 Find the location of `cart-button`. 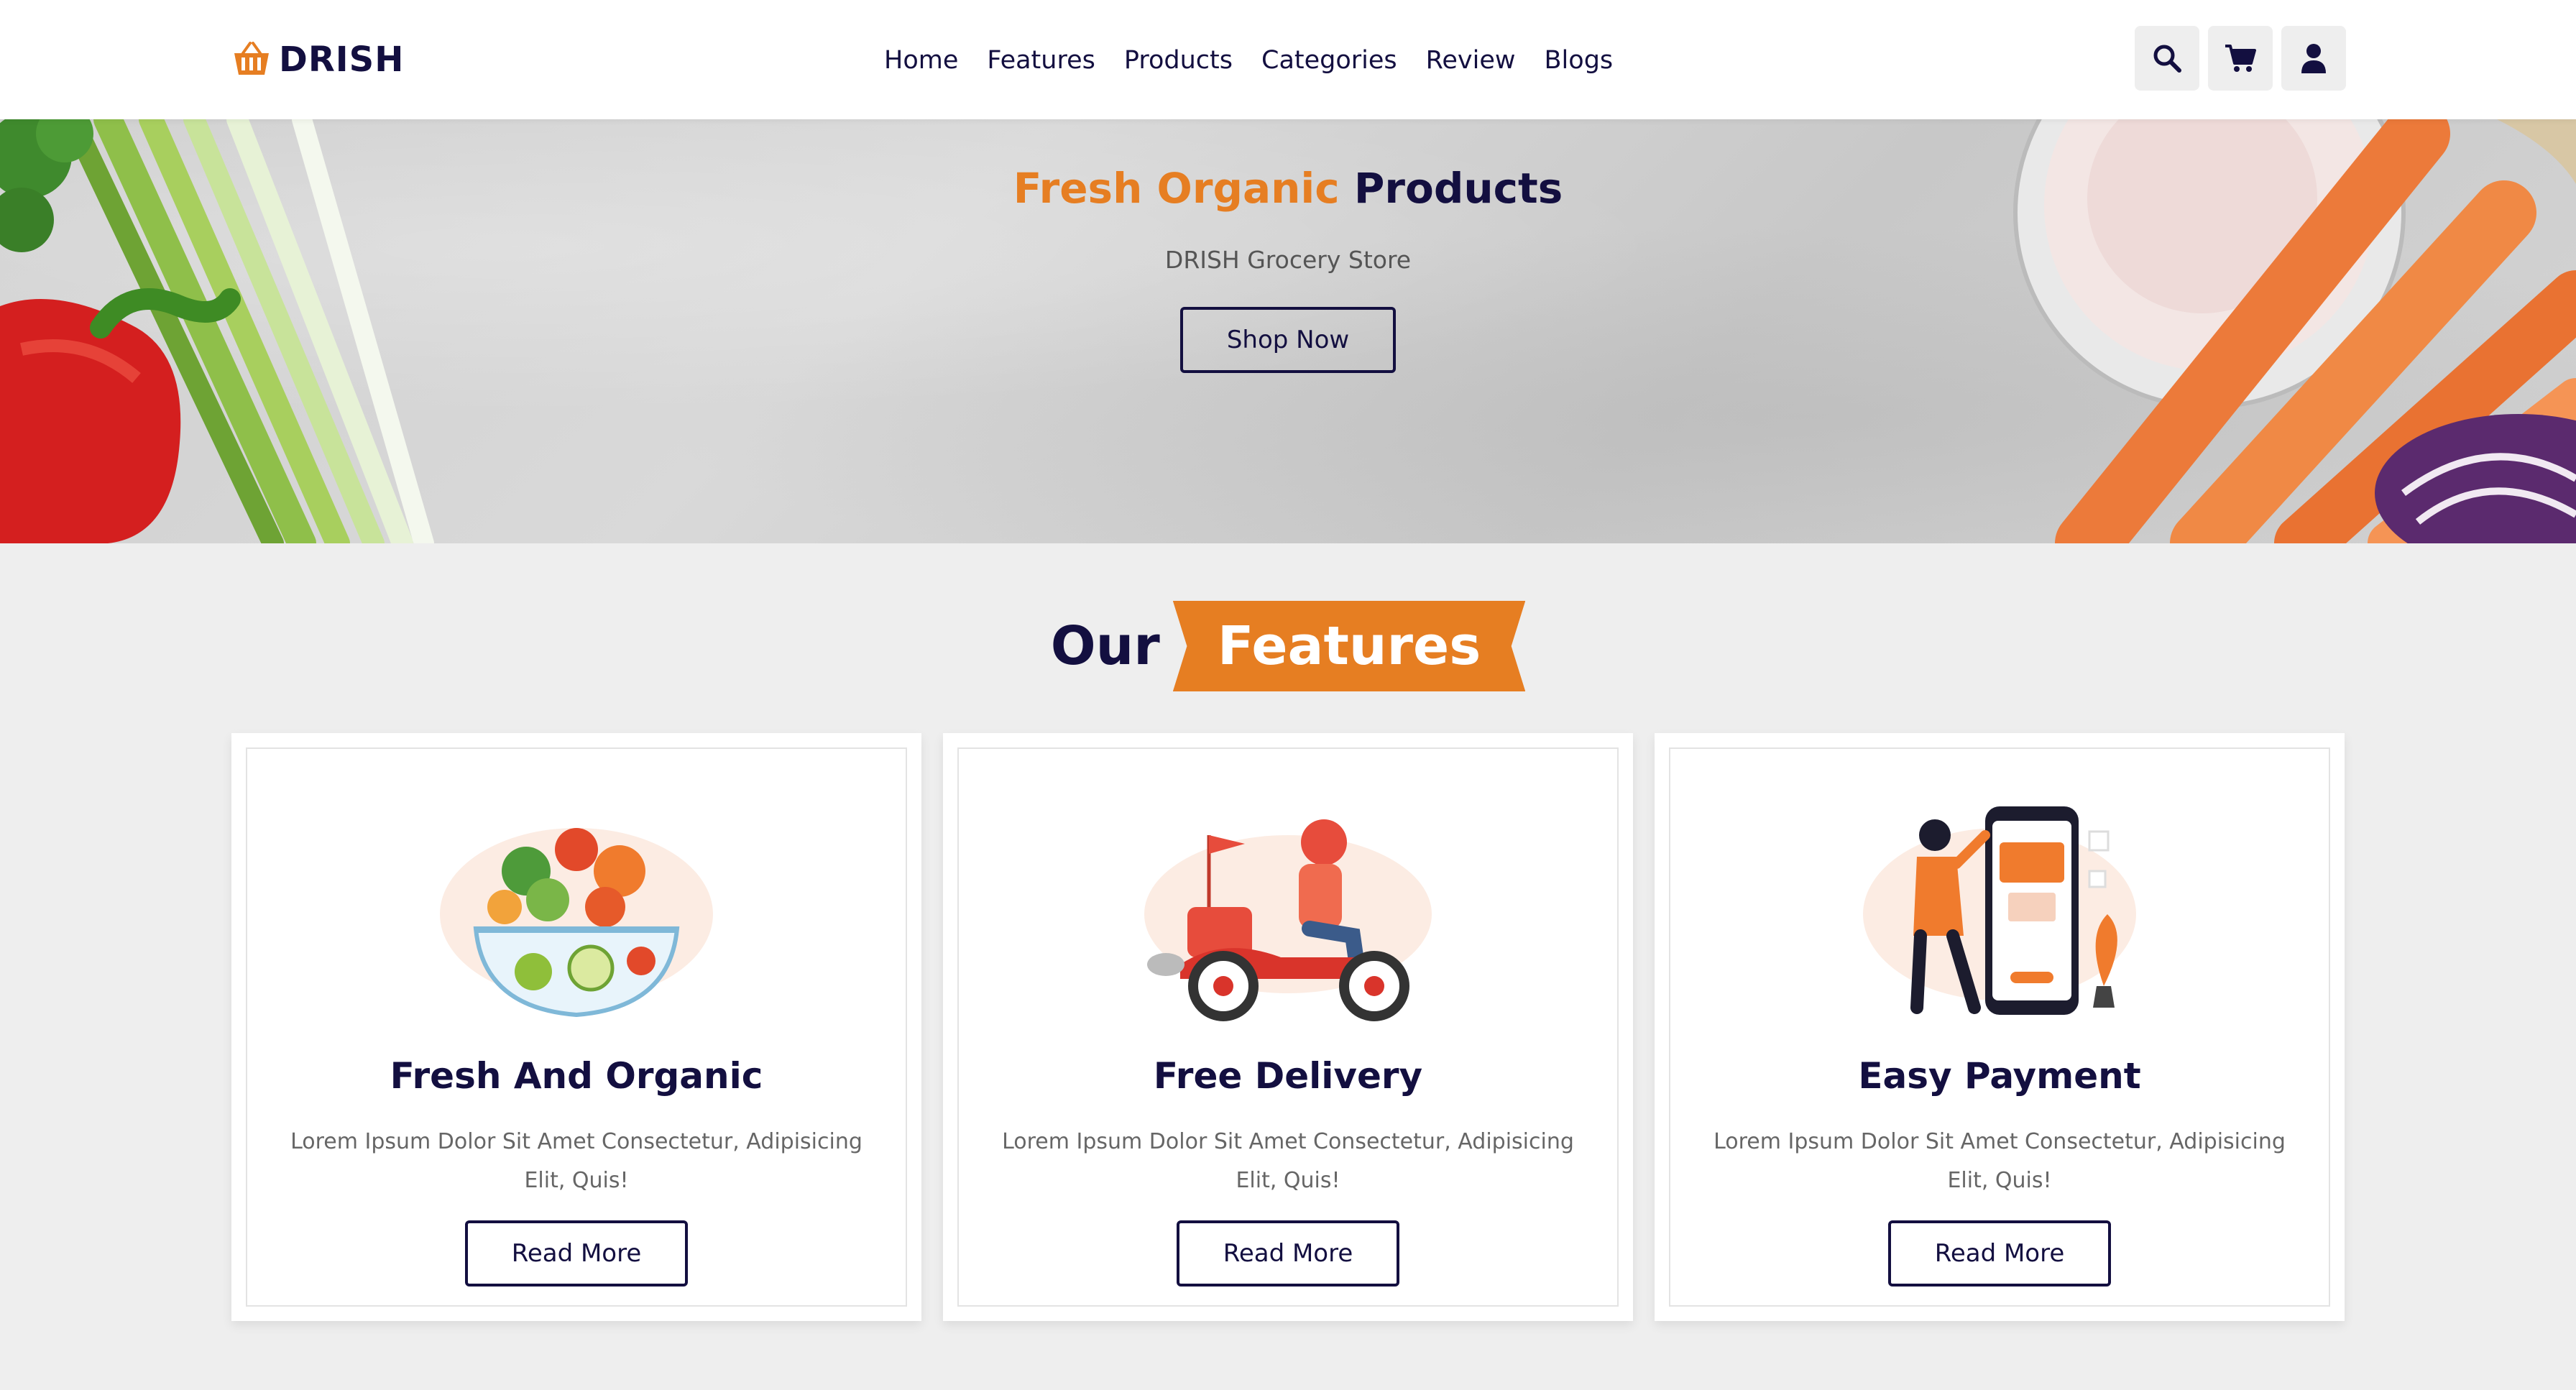

cart-button is located at coordinates (2240, 58).